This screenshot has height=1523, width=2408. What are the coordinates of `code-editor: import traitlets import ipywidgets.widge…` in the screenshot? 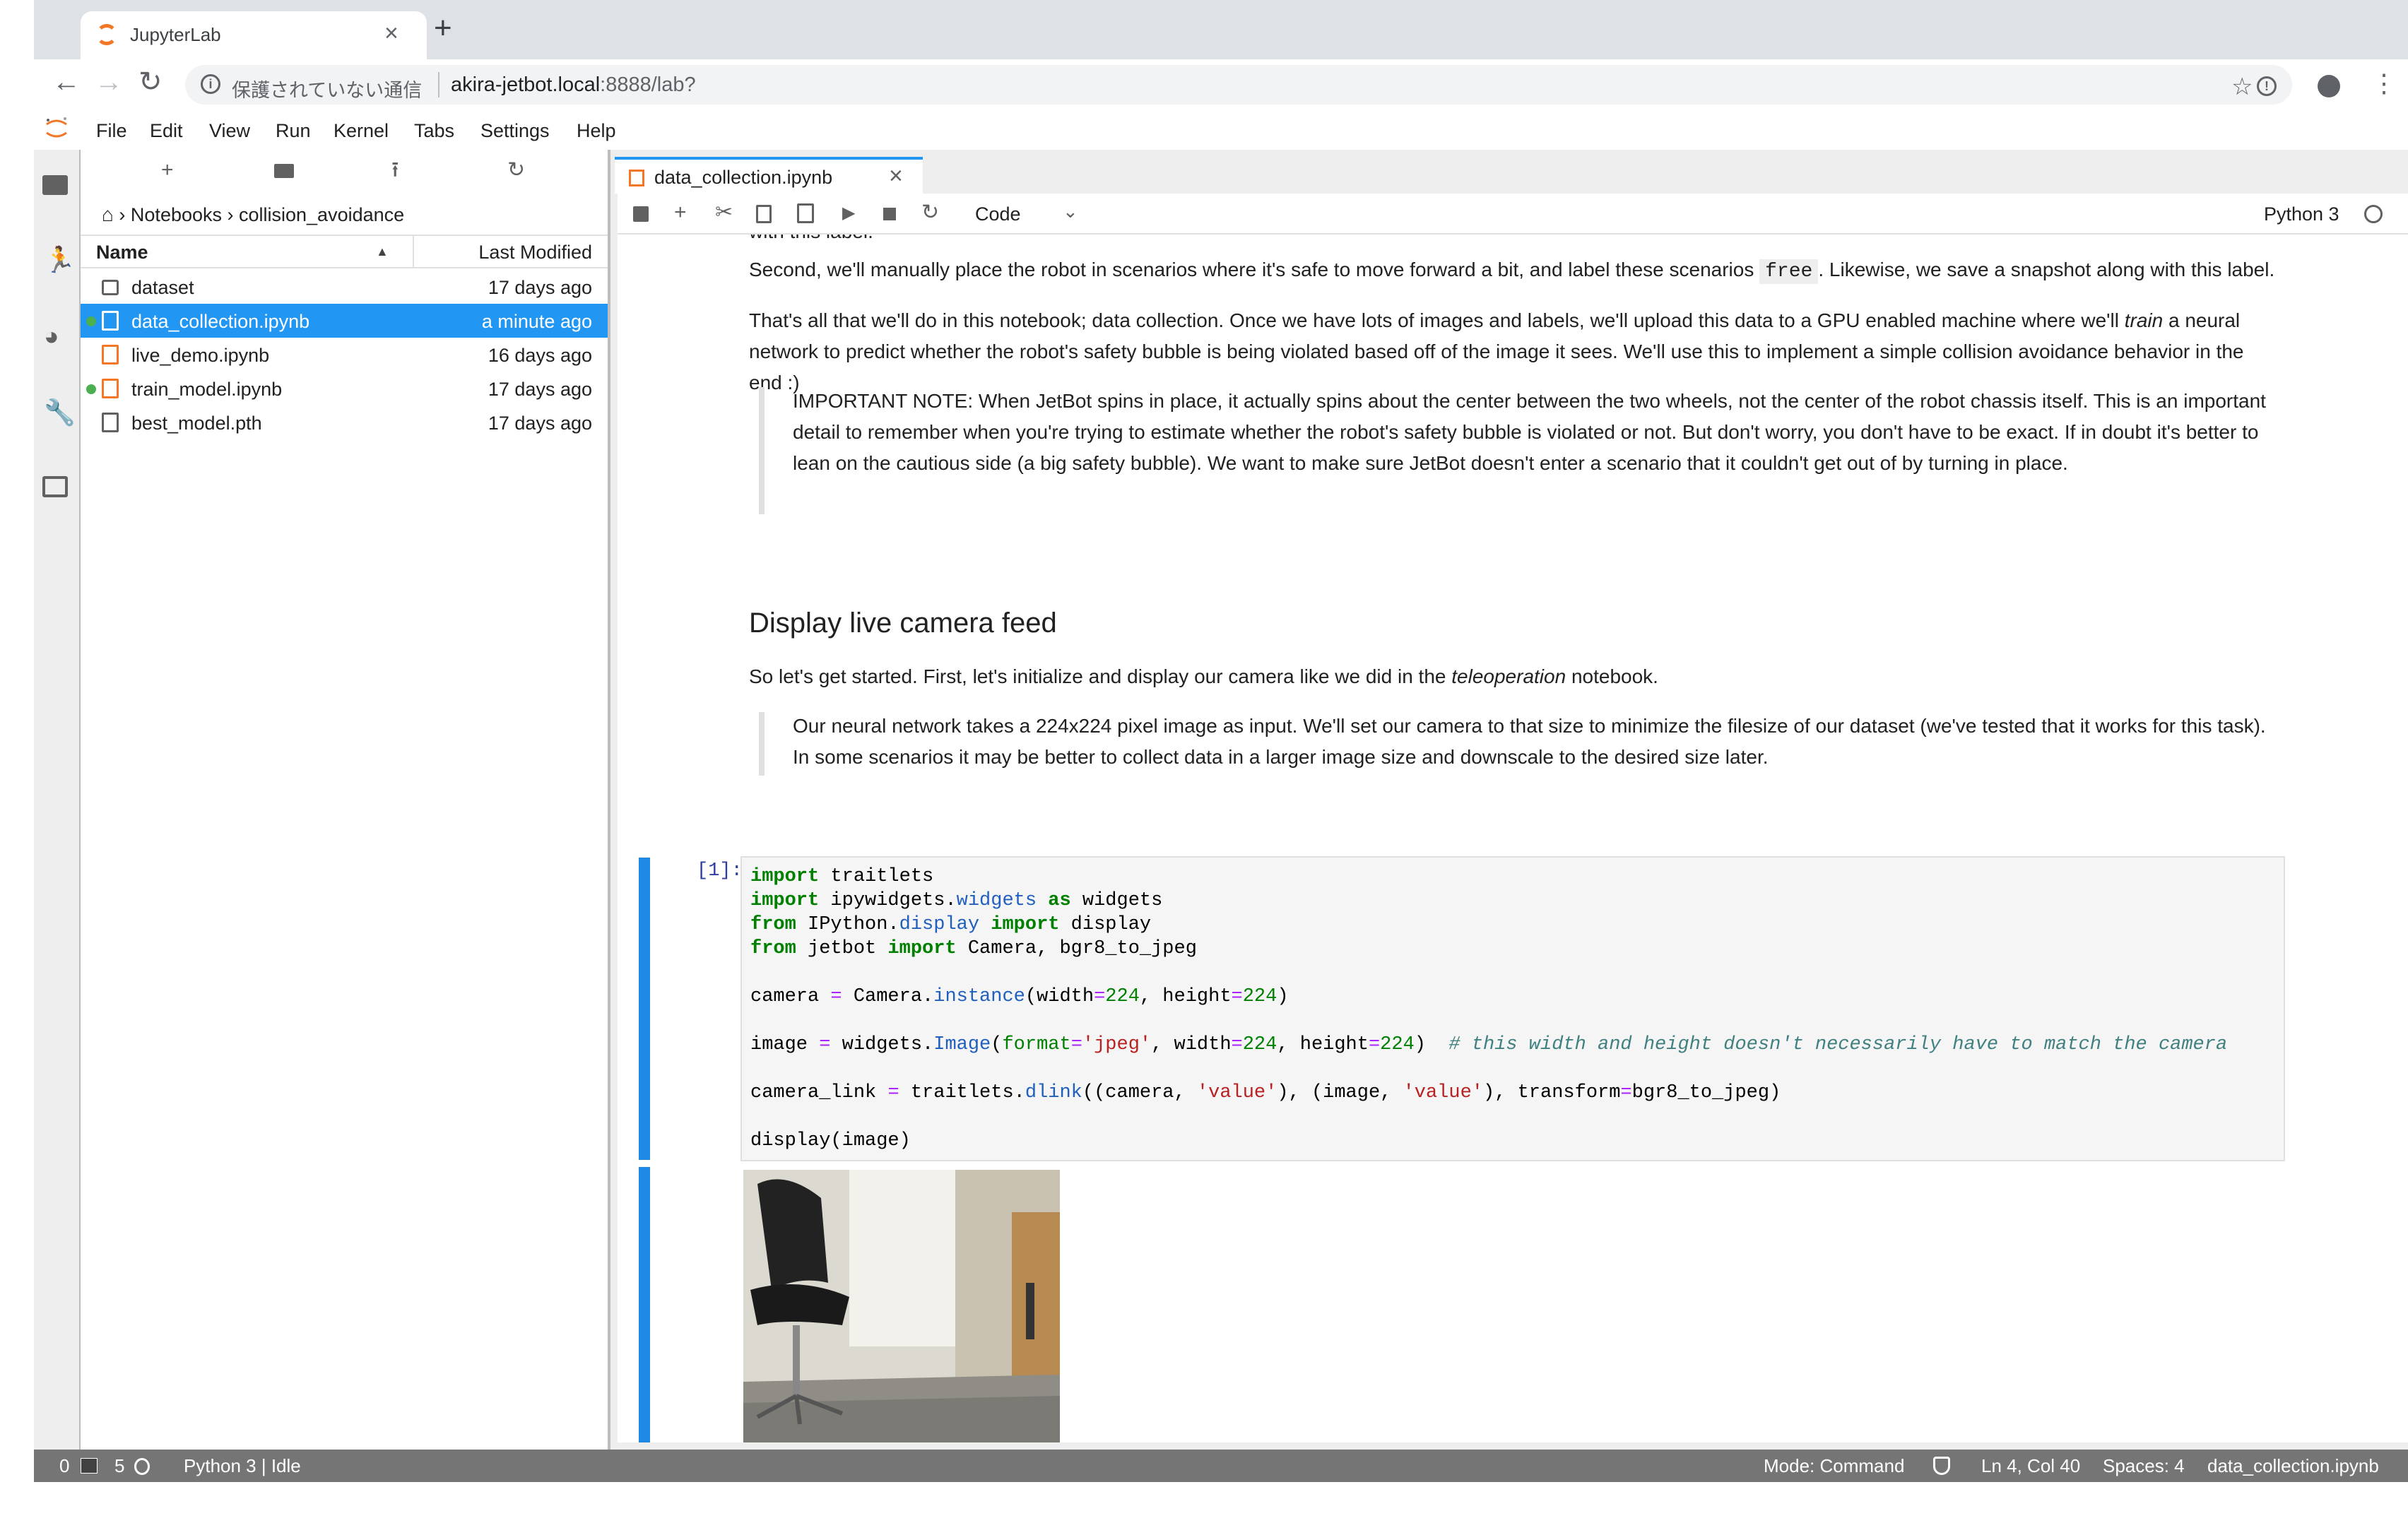 It's located at (1512, 1008).